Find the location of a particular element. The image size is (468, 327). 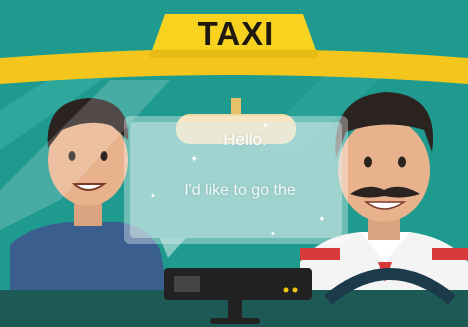

taximeter-grill is located at coordinates (187, 284).